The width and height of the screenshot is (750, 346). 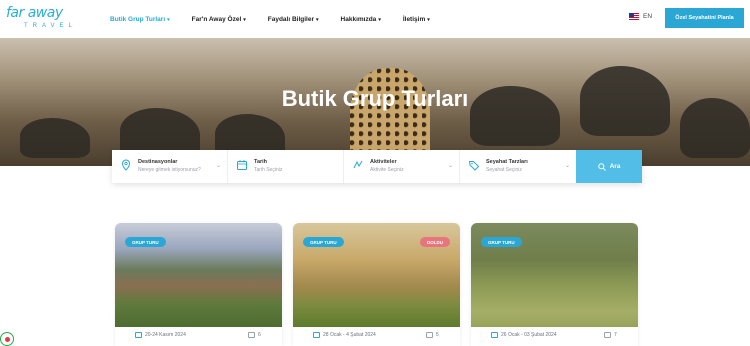 I want to click on activity-icon, so click(x=358, y=164).